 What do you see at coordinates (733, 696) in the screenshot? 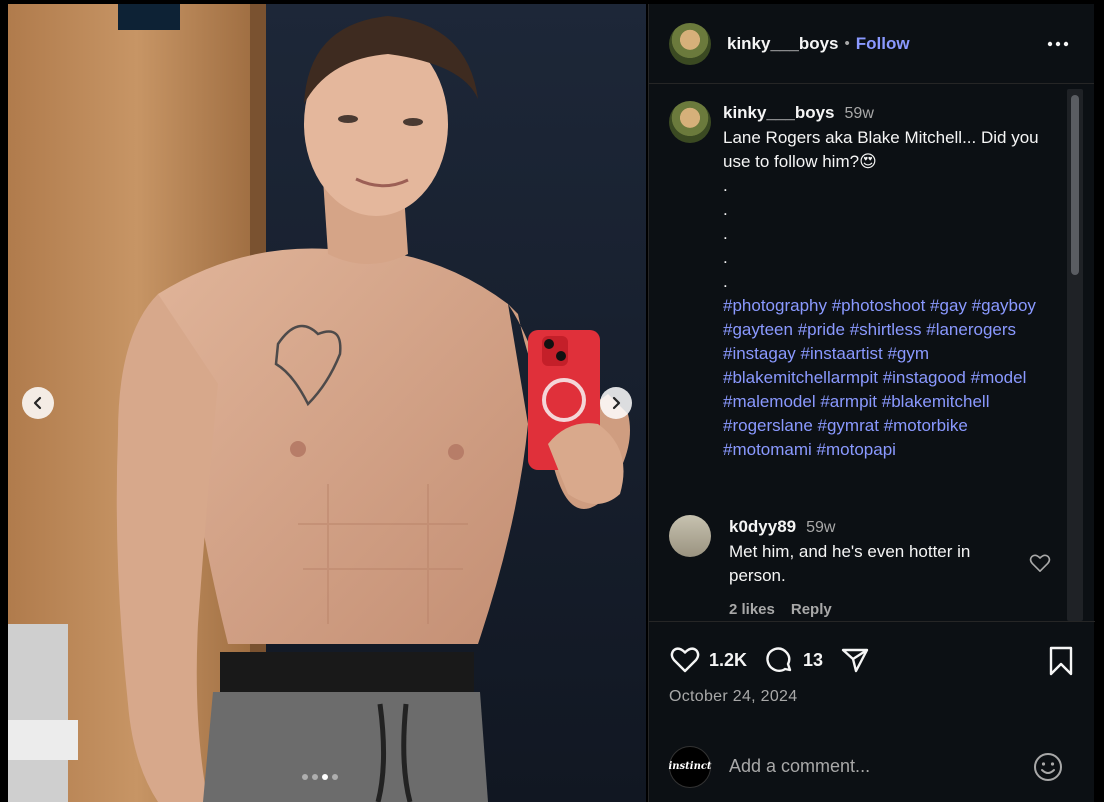
I see `post-date: October 24, 2024` at bounding box center [733, 696].